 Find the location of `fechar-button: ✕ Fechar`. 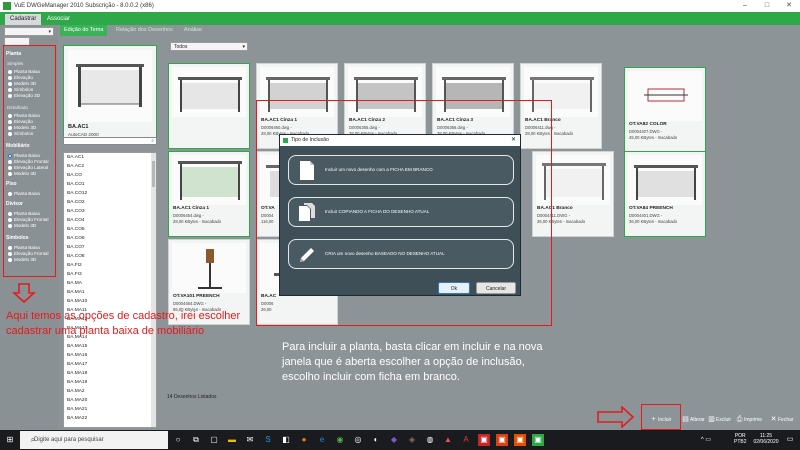

fechar-button: ✕ Fechar is located at coordinates (782, 419).